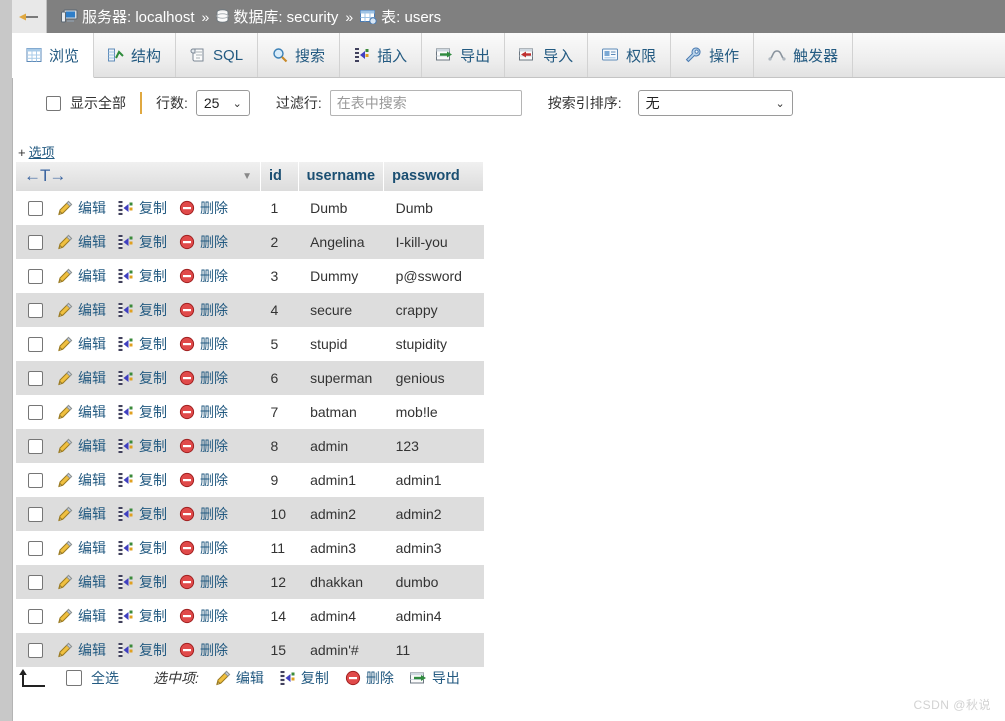  What do you see at coordinates (247, 176) in the screenshot?
I see `chevron-down-icon: ▼` at bounding box center [247, 176].